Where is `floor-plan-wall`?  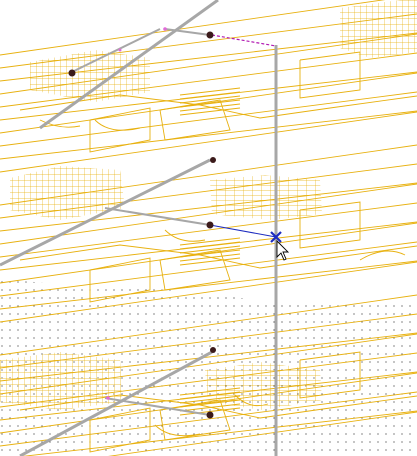 floor-plan-wall is located at coordinates (330, 75).